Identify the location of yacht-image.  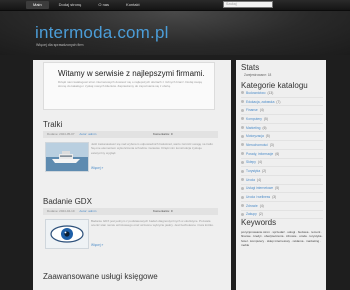
(67, 157).